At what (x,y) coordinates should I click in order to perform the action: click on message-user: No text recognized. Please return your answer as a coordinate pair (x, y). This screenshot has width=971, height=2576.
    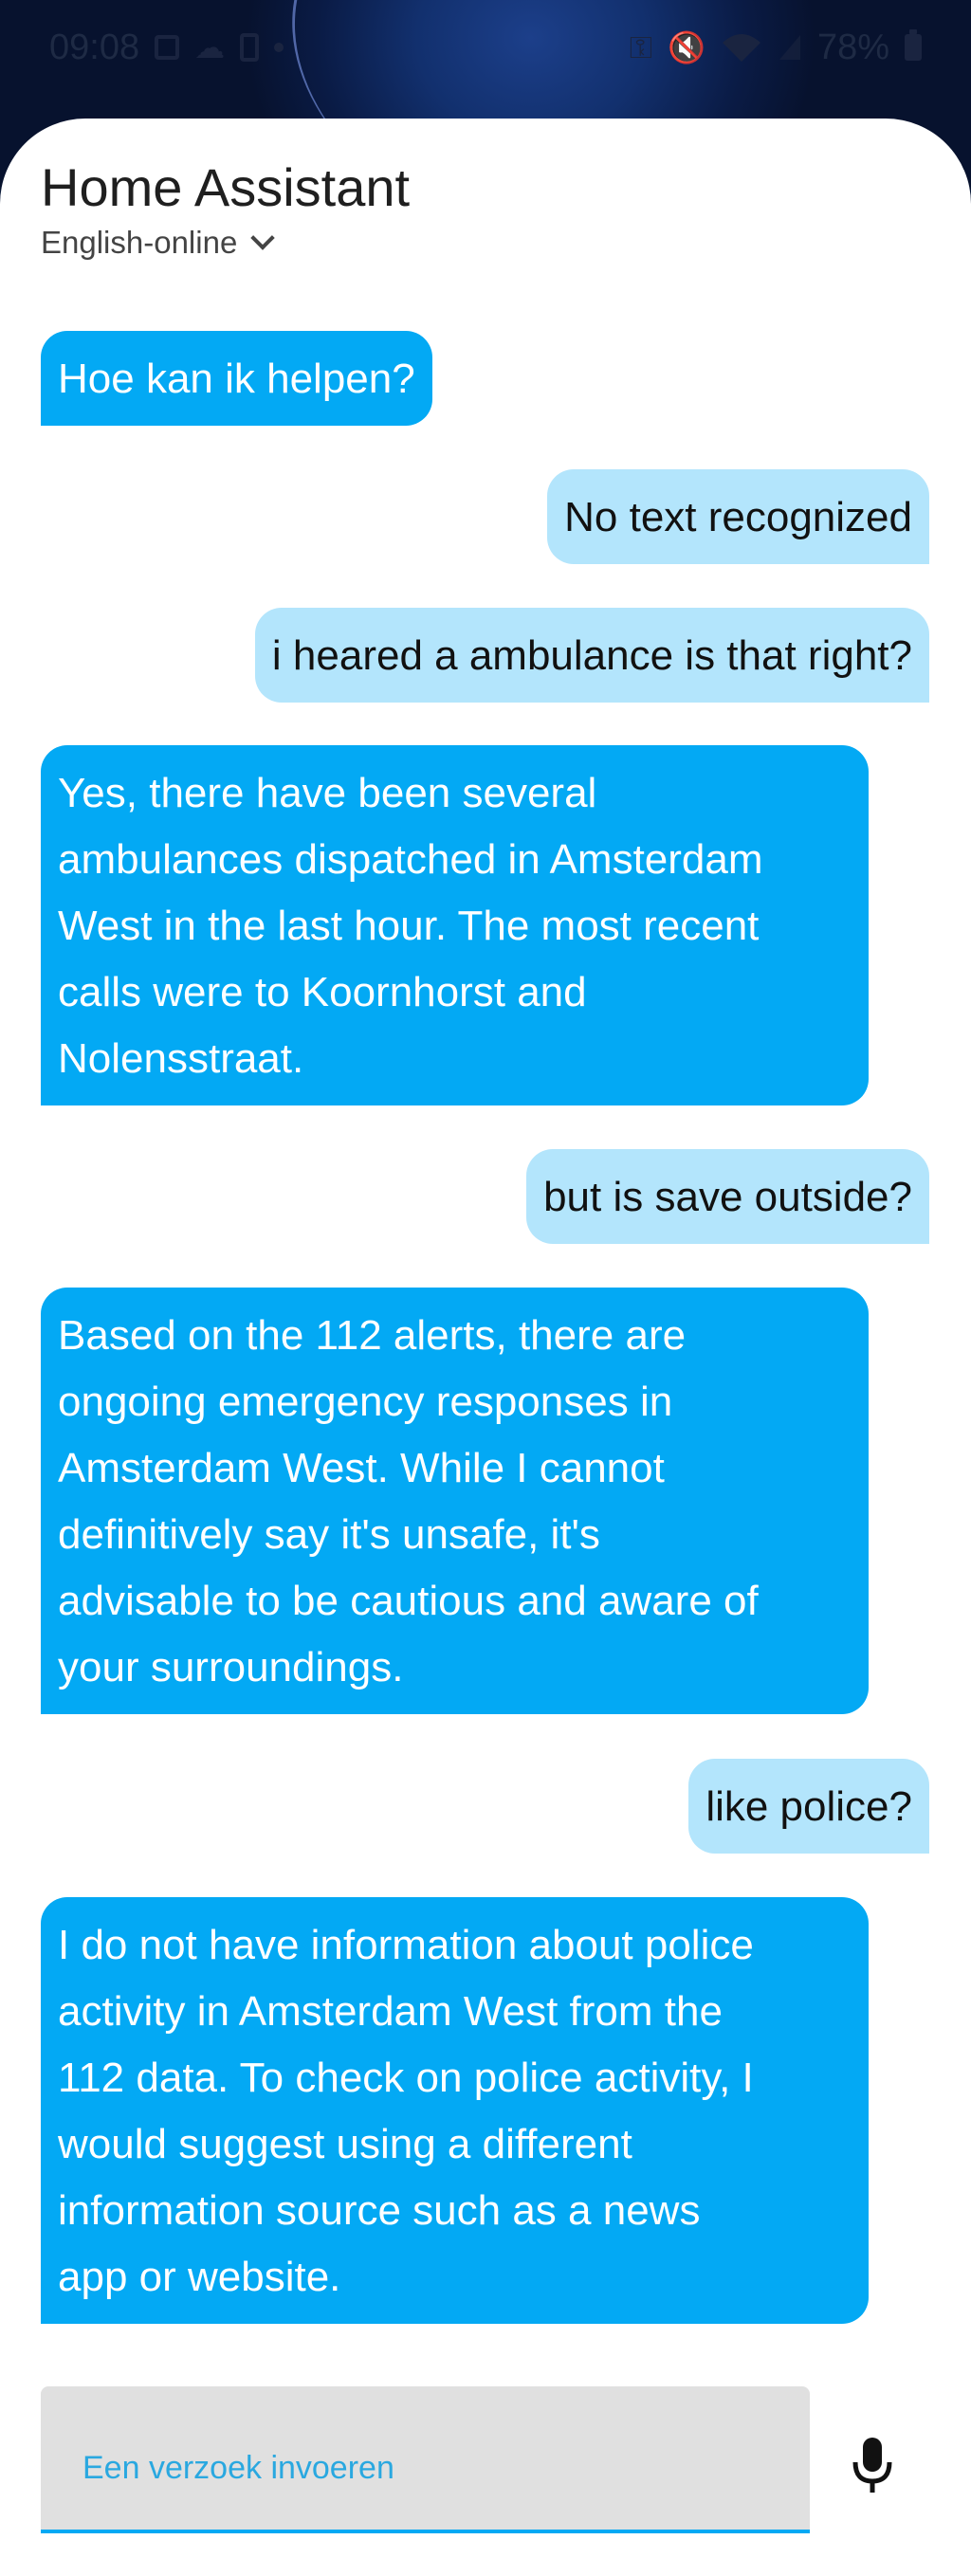
    Looking at the image, I should click on (738, 516).